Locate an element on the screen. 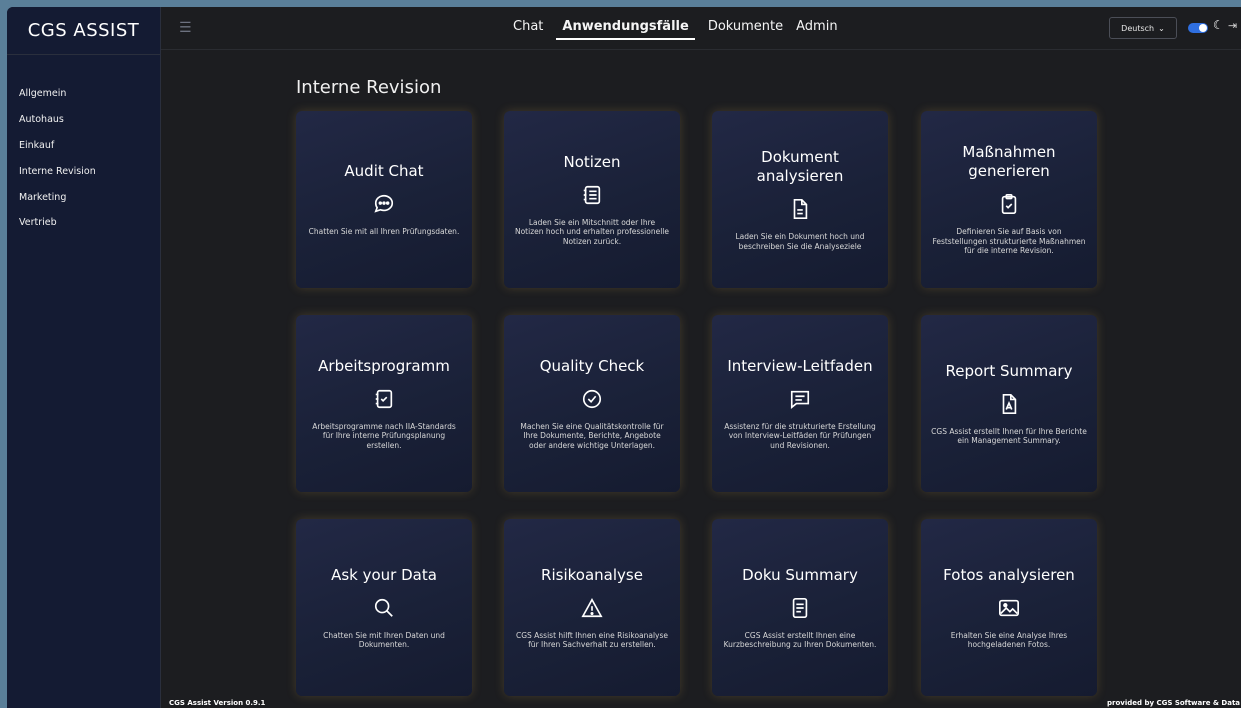 This screenshot has width=1241, height=708. card-title: Ask your Data is located at coordinates (384, 574).